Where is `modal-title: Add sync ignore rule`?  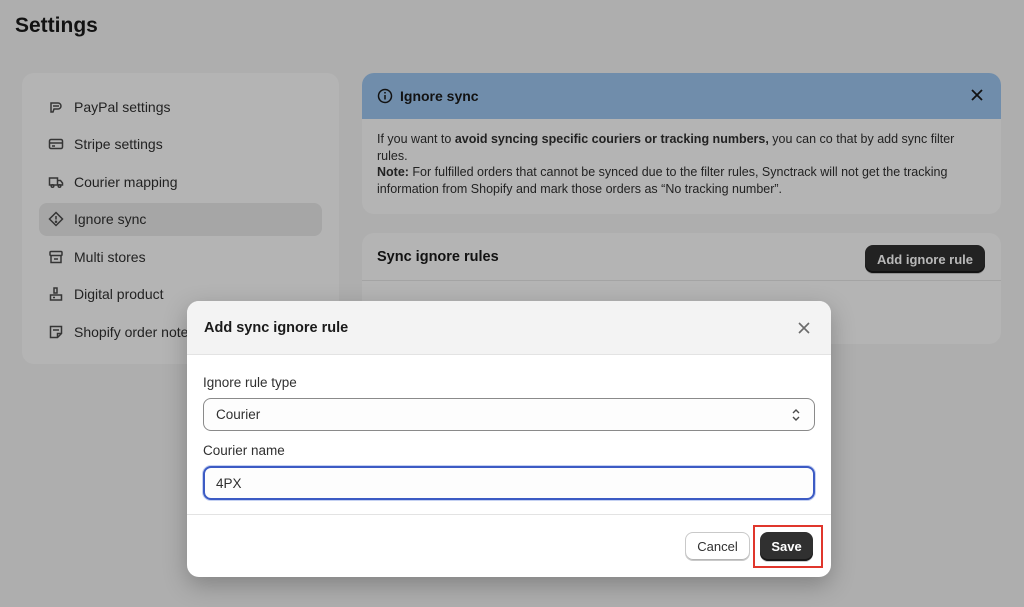
modal-title: Add sync ignore rule is located at coordinates (276, 327).